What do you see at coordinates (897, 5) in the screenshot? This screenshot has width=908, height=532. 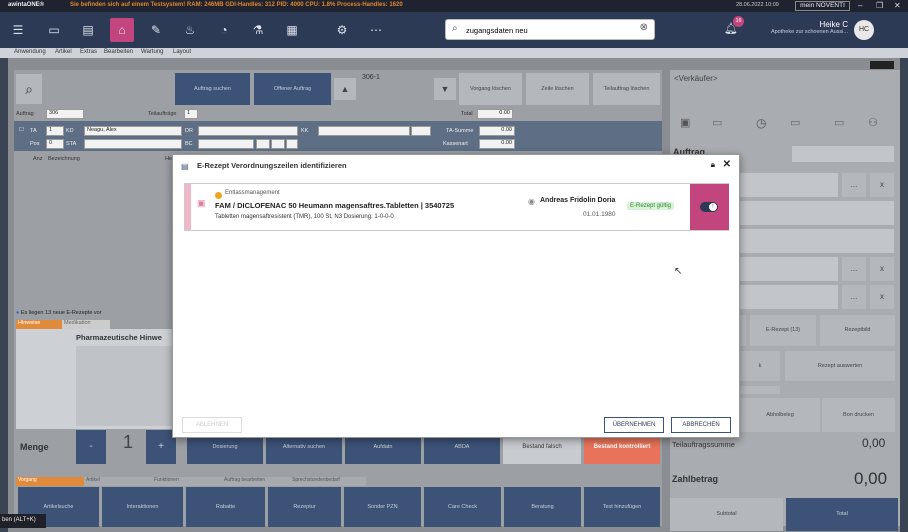 I see `close-window-icon: ✕` at bounding box center [897, 5].